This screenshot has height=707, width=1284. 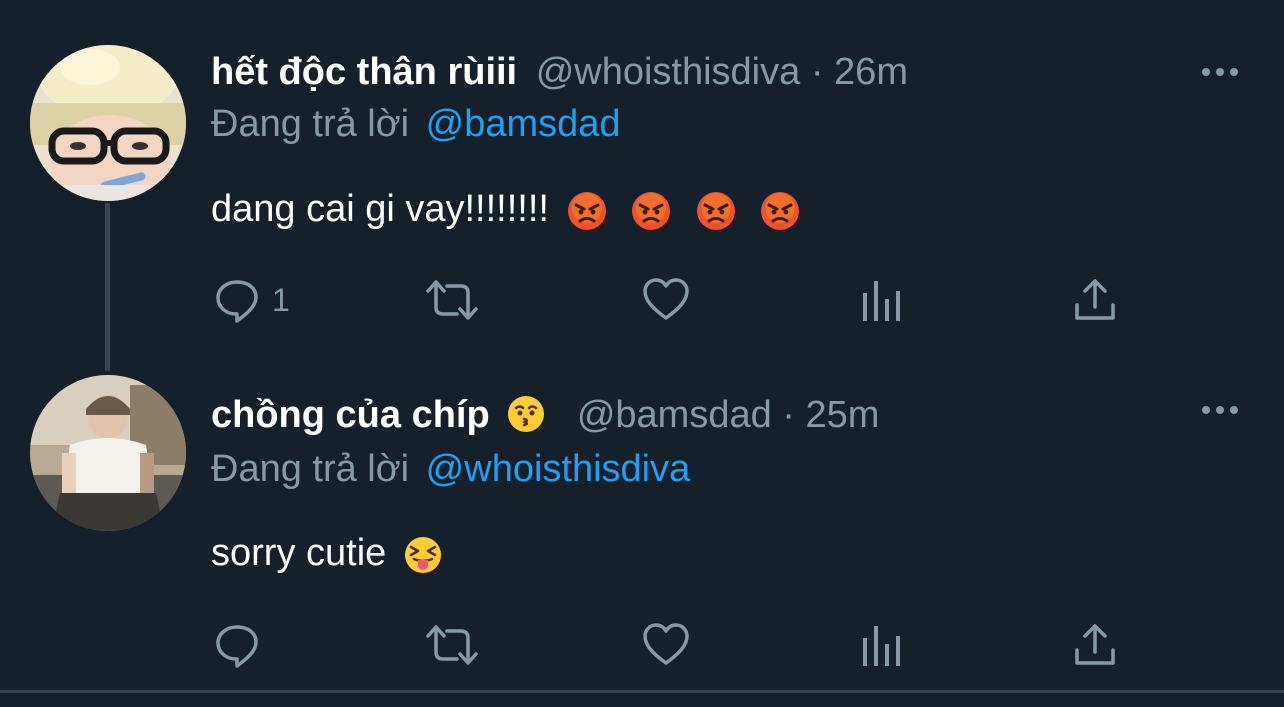 I want to click on mention-link: @bamsdad, so click(x=523, y=124).